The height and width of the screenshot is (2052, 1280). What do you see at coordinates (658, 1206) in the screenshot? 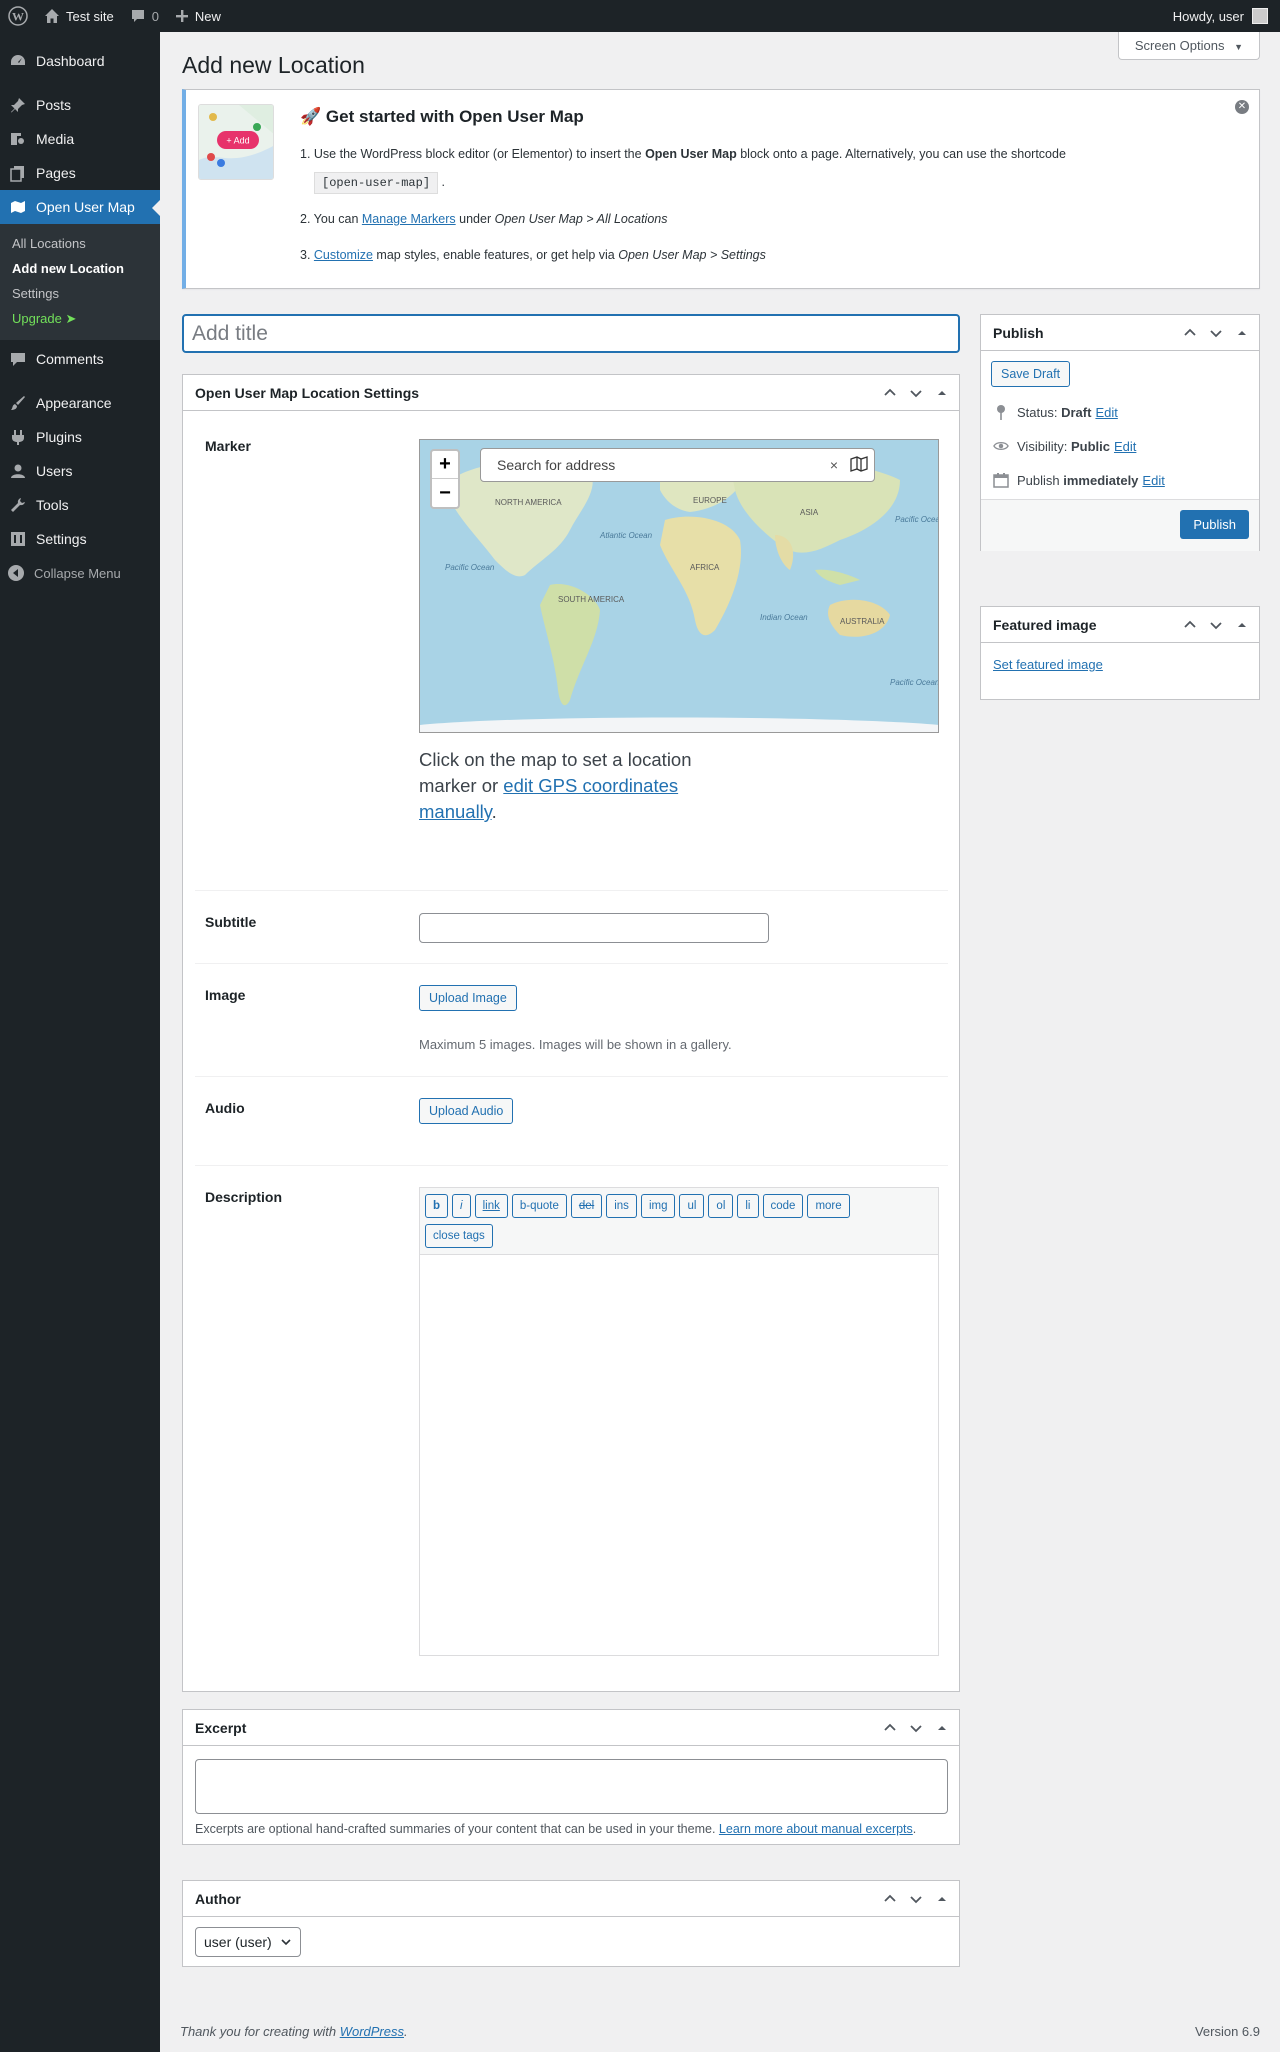
I see `qt-img-button: img` at bounding box center [658, 1206].